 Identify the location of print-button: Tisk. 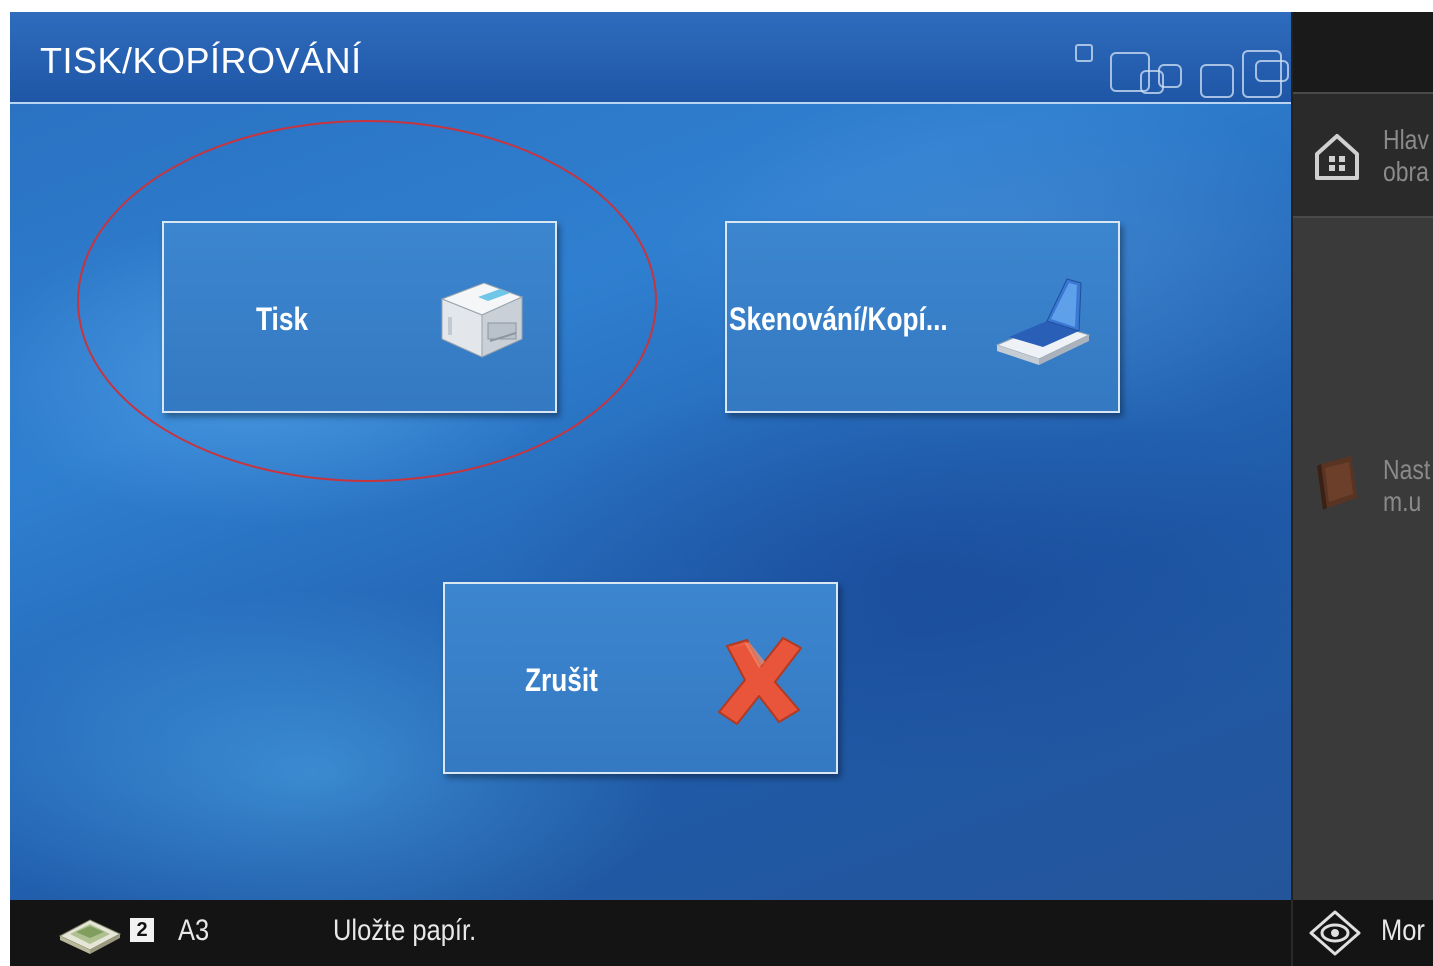
(359, 317).